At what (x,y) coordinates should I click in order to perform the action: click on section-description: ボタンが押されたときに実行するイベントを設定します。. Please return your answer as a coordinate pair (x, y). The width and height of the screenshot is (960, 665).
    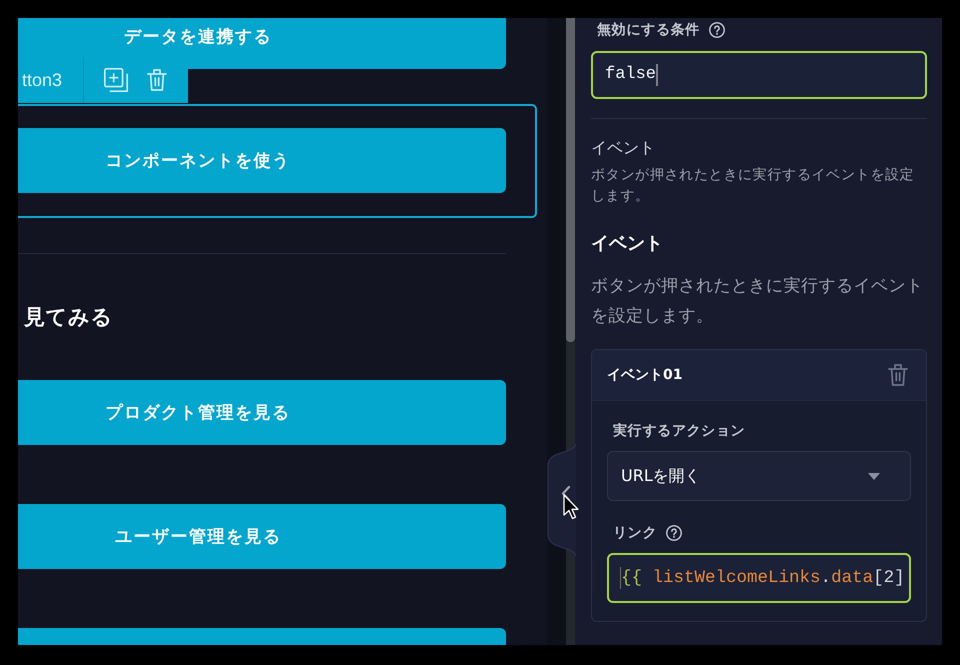
    Looking at the image, I should click on (753, 186).